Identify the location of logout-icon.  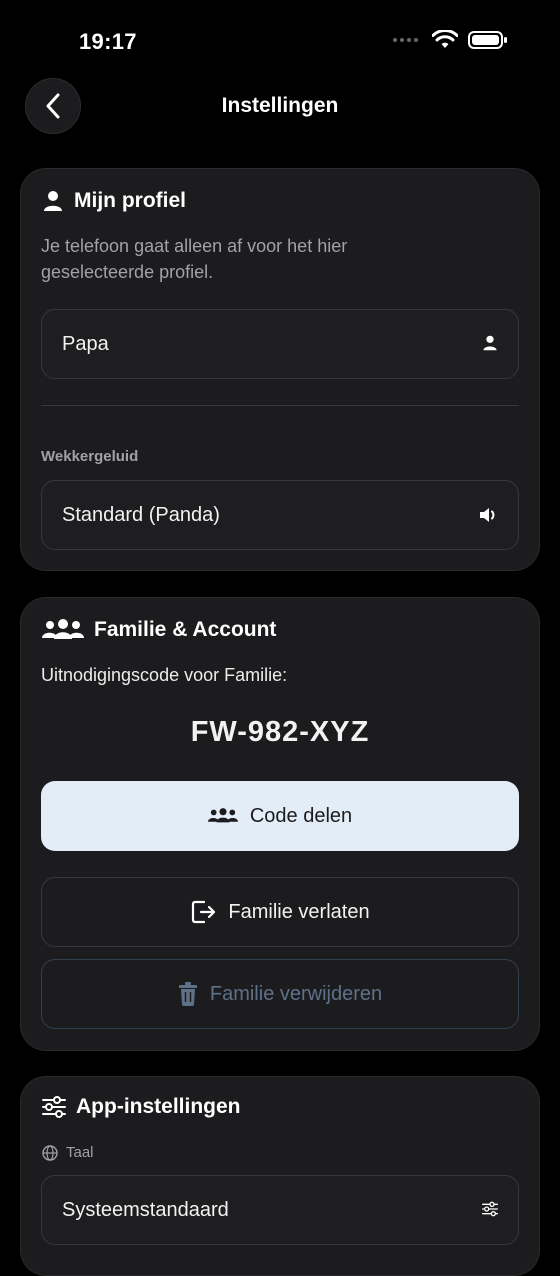
(204, 912).